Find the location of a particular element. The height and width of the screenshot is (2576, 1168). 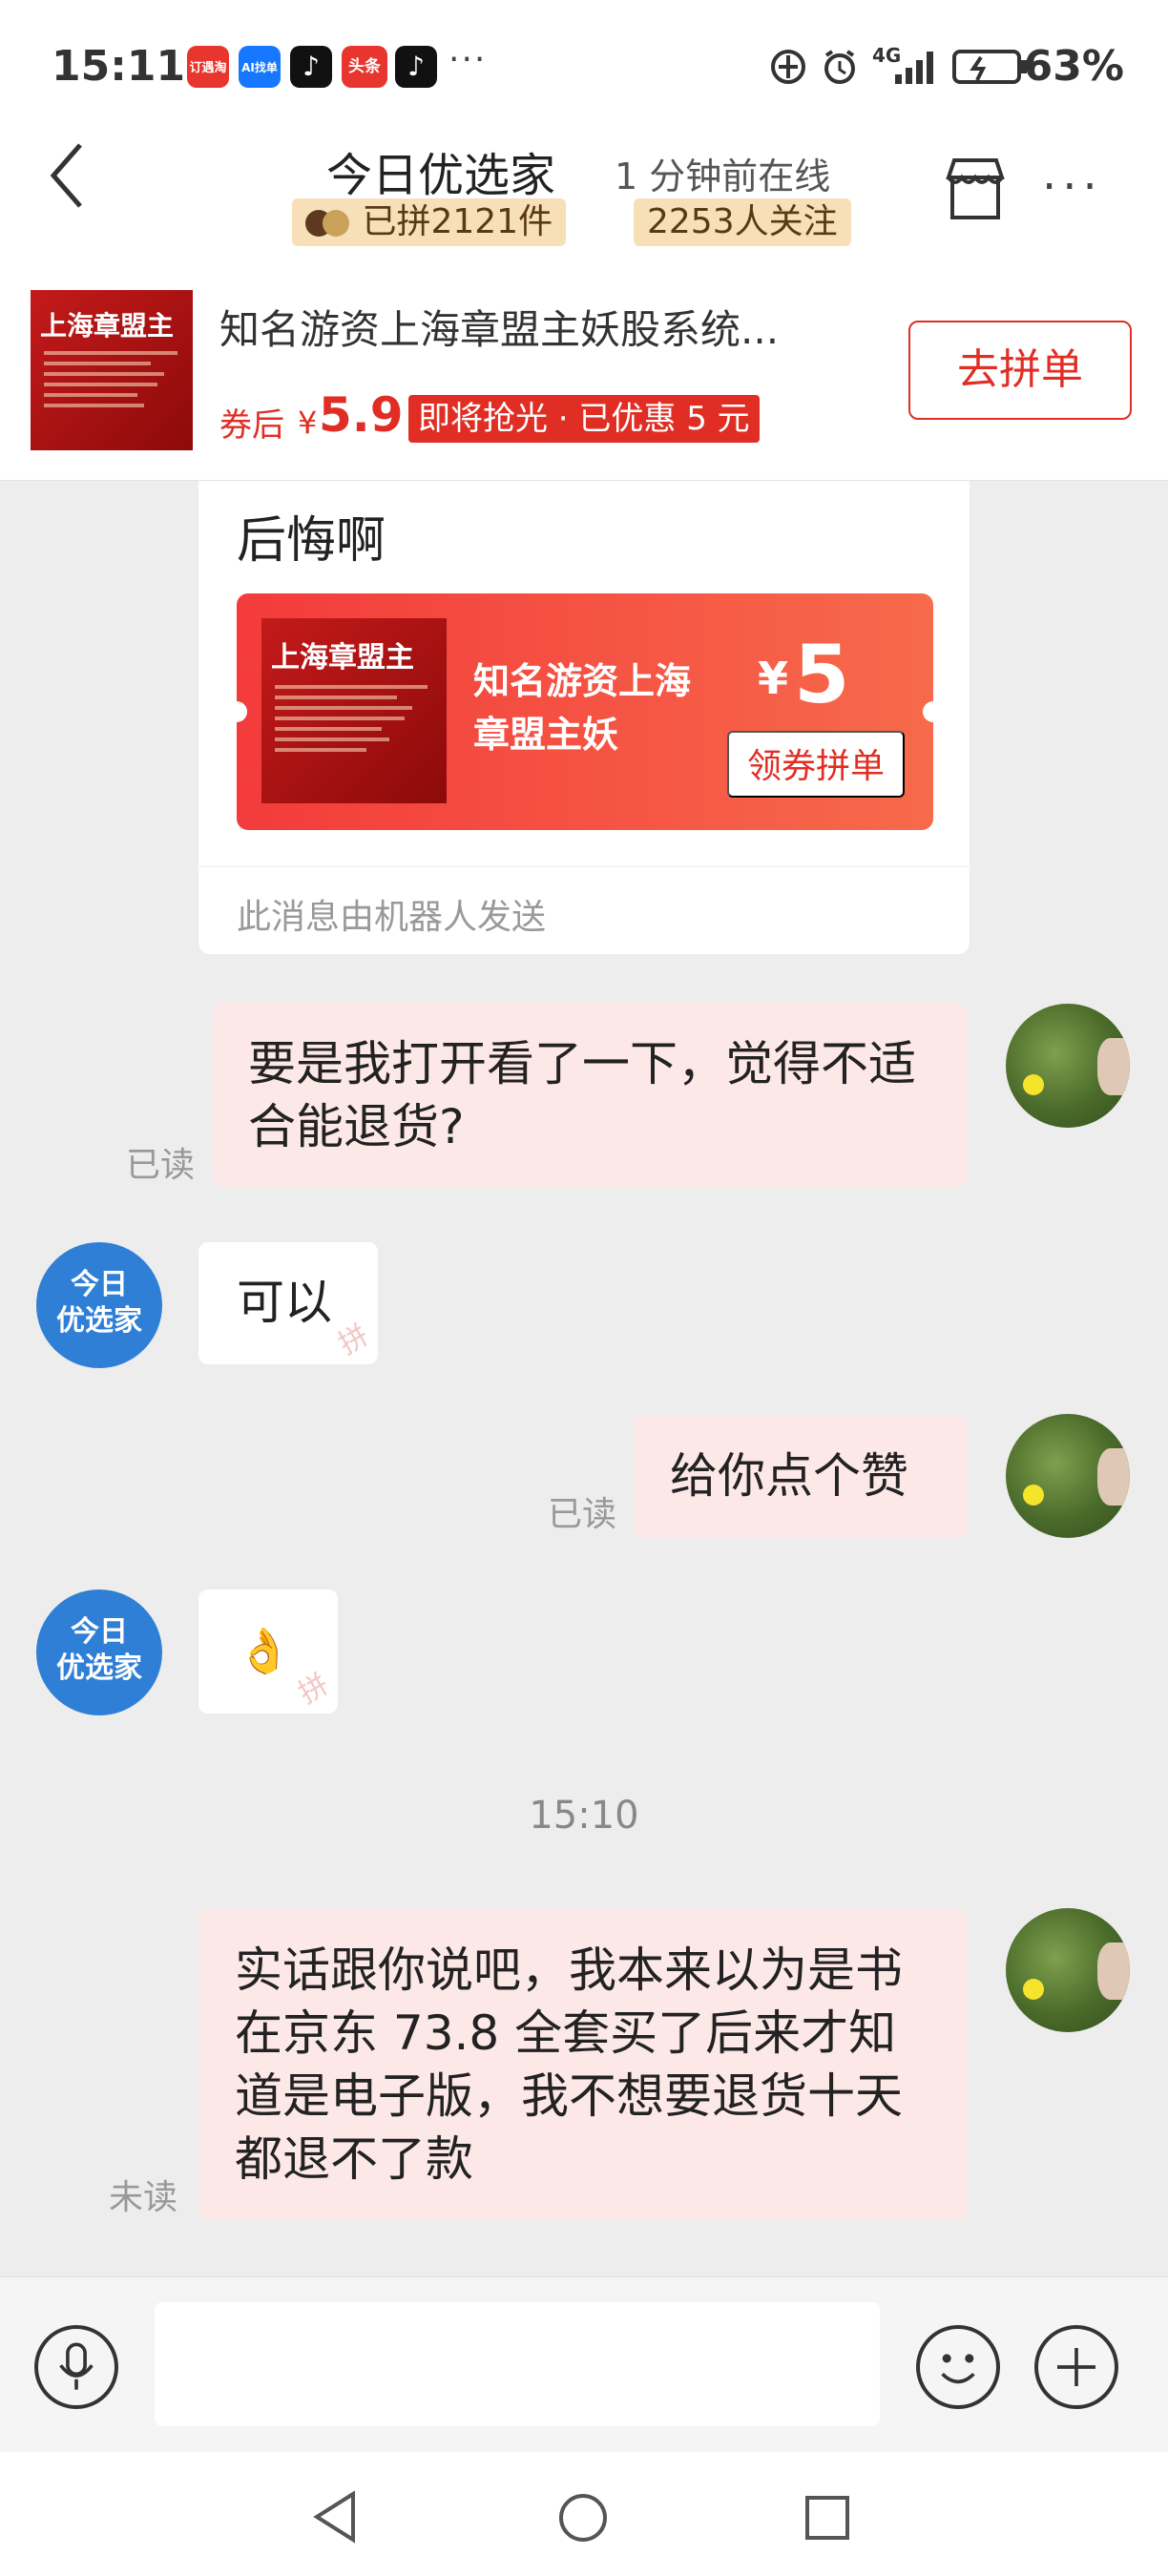

message-bubble-incoming: 可以 拼 is located at coordinates (288, 1303).